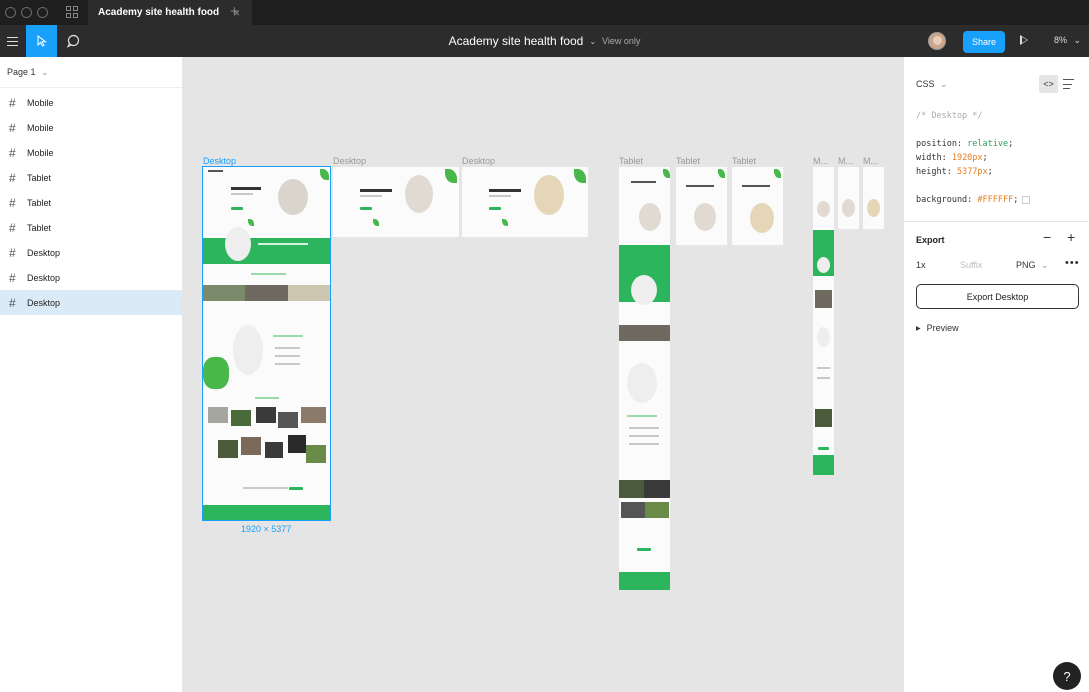 The width and height of the screenshot is (1089, 692). What do you see at coordinates (91, 302) in the screenshot?
I see `layer-item-desktop-selected: # Desktop` at bounding box center [91, 302].